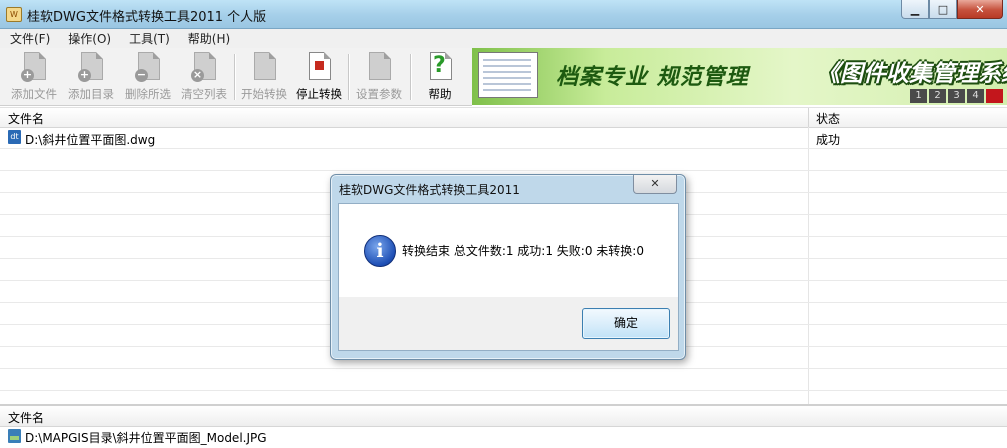  Describe the element at coordinates (264, 94) in the screenshot. I see `start-convert-label: 开始转换` at that location.